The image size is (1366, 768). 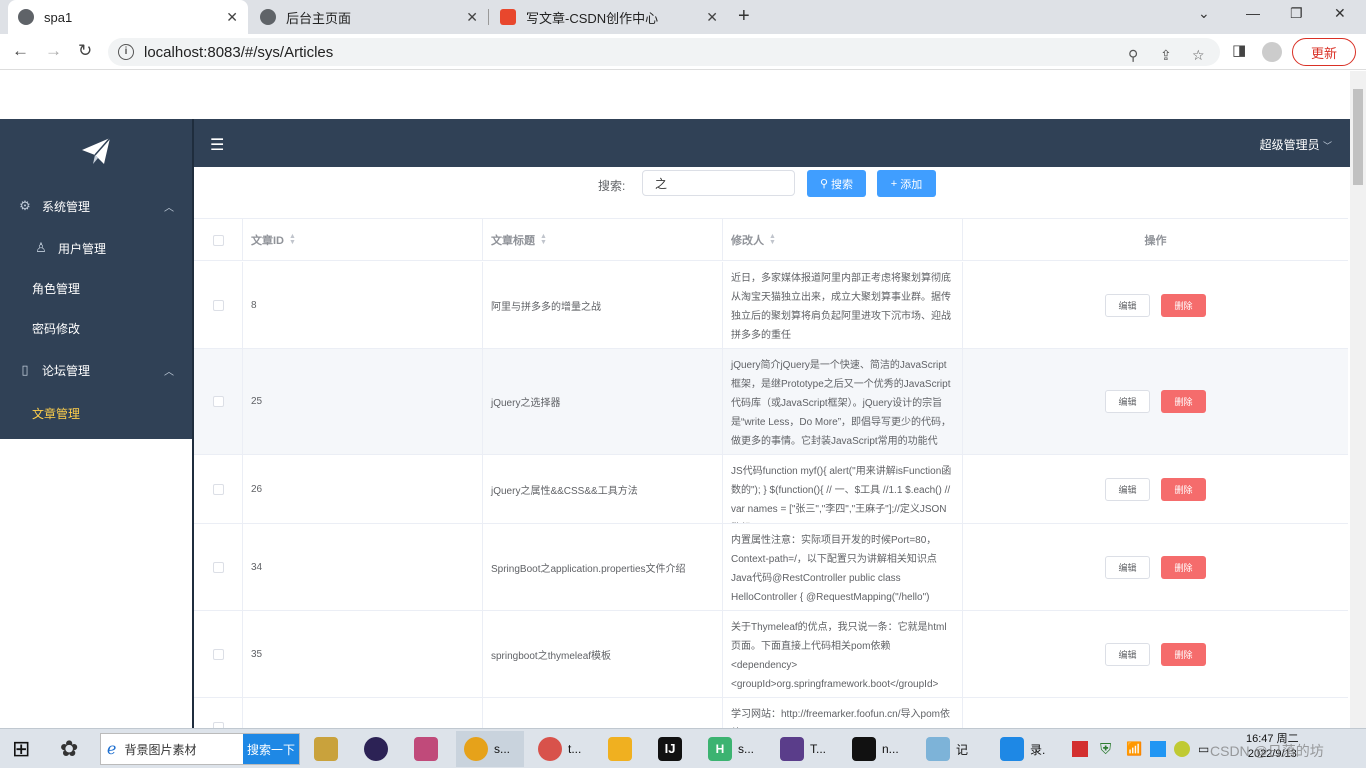 I want to click on tray-s-icon, so click(x=1080, y=749).